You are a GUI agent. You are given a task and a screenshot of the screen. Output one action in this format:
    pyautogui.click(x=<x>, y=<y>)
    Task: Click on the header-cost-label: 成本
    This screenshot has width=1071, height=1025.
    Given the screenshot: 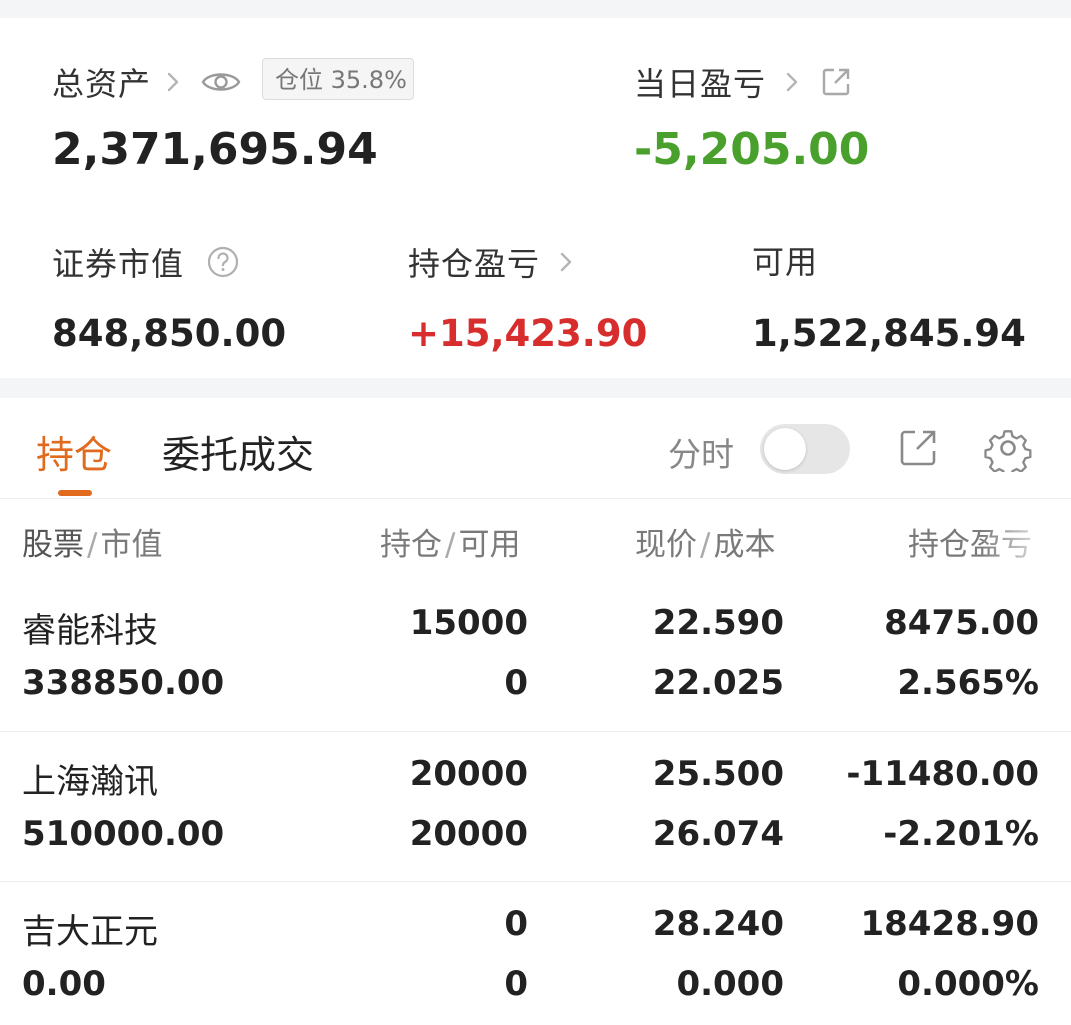 What is the action you would take?
    pyautogui.click(x=744, y=545)
    